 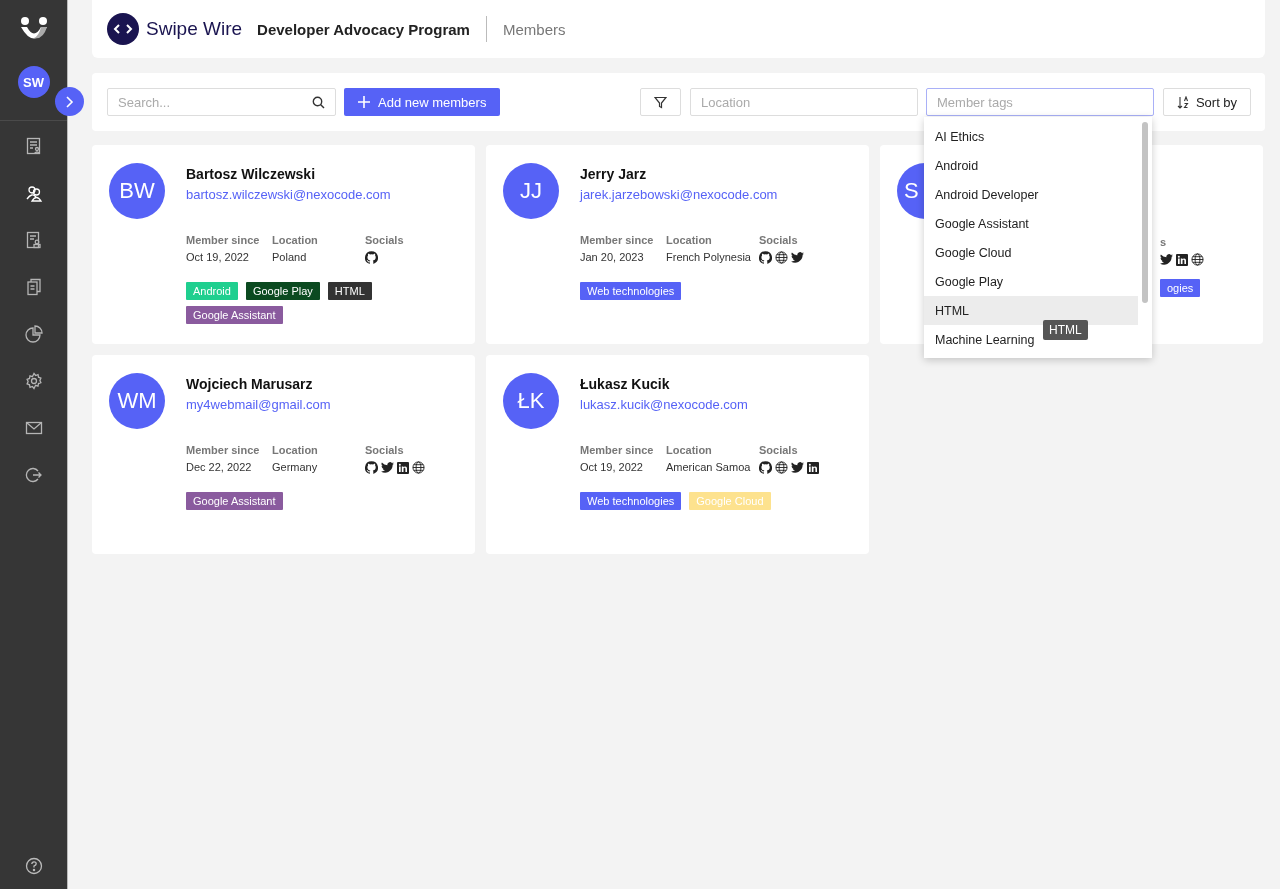 What do you see at coordinates (1040, 102) in the screenshot?
I see `member-tags-field: Member tags` at bounding box center [1040, 102].